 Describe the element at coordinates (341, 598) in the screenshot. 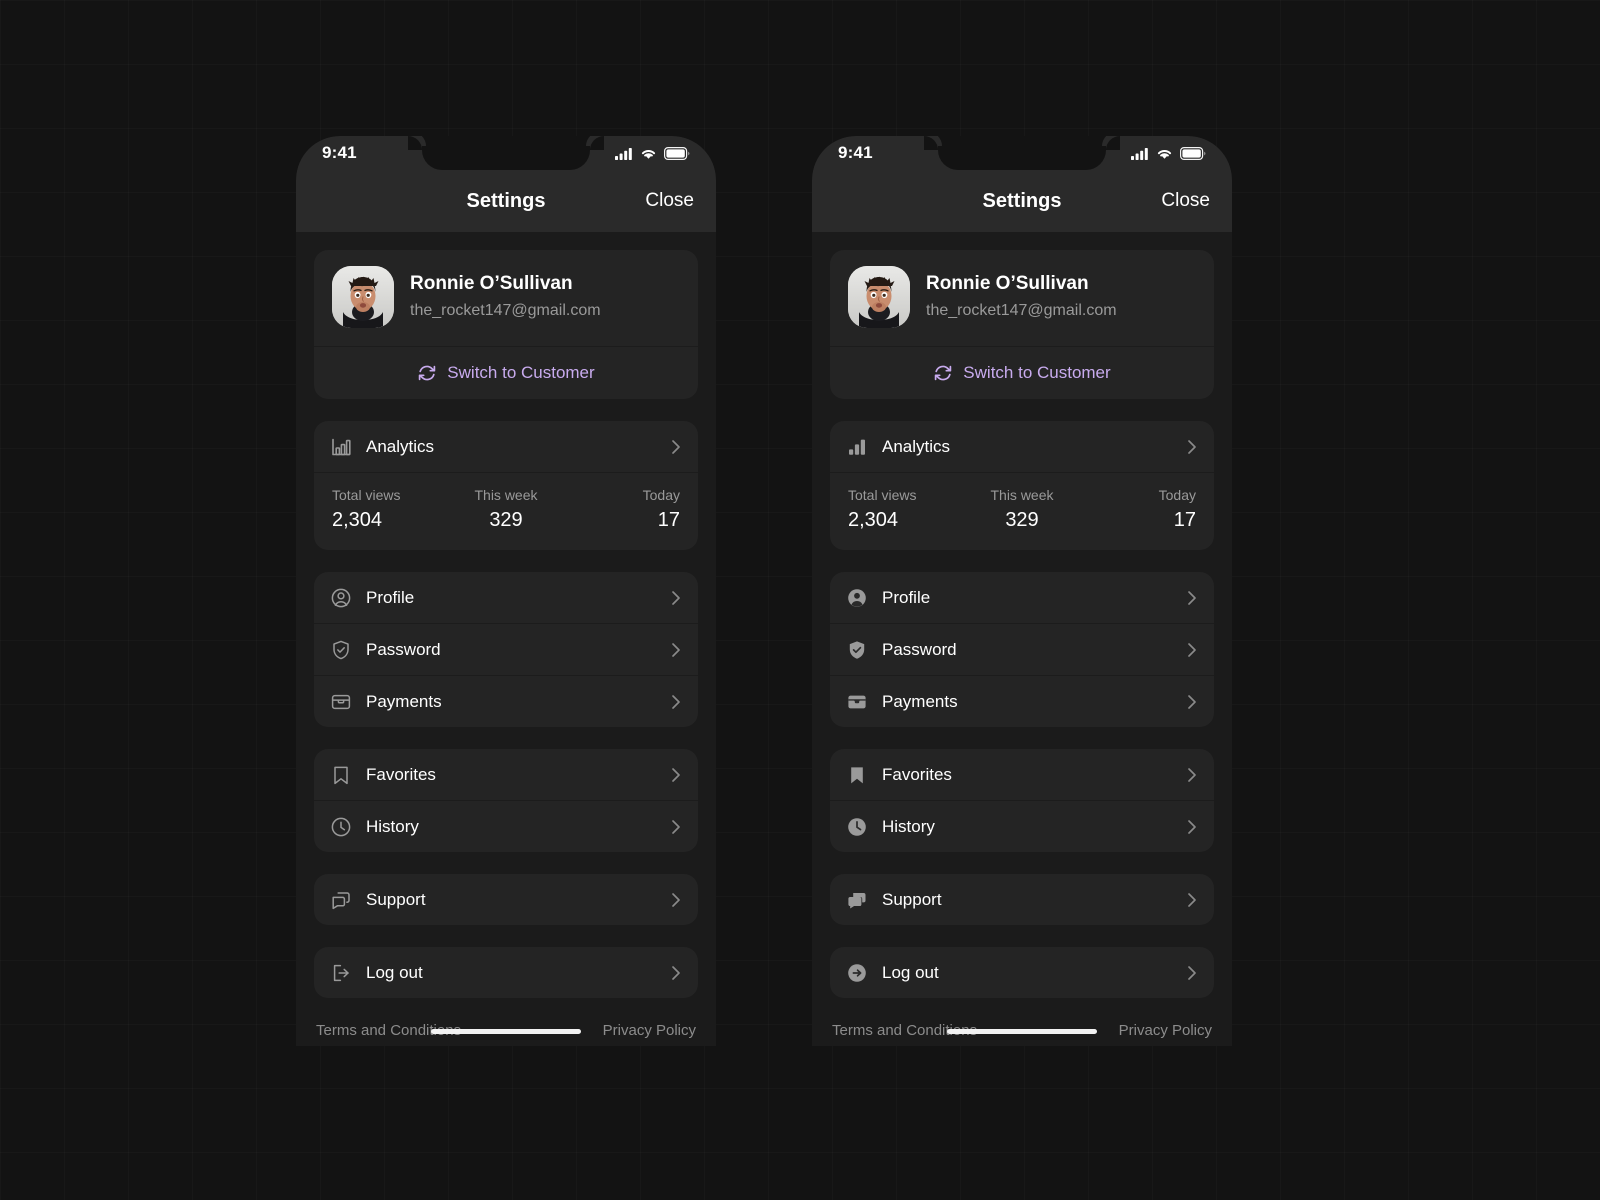

I see `user-circle-icon` at that location.